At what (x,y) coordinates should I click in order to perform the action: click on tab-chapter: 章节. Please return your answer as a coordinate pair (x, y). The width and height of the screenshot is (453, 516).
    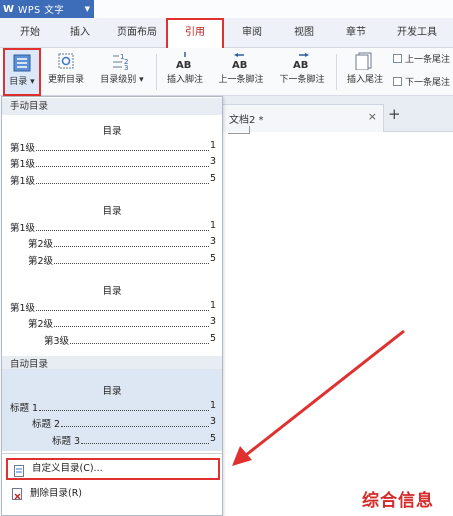
    Looking at the image, I should click on (356, 33).